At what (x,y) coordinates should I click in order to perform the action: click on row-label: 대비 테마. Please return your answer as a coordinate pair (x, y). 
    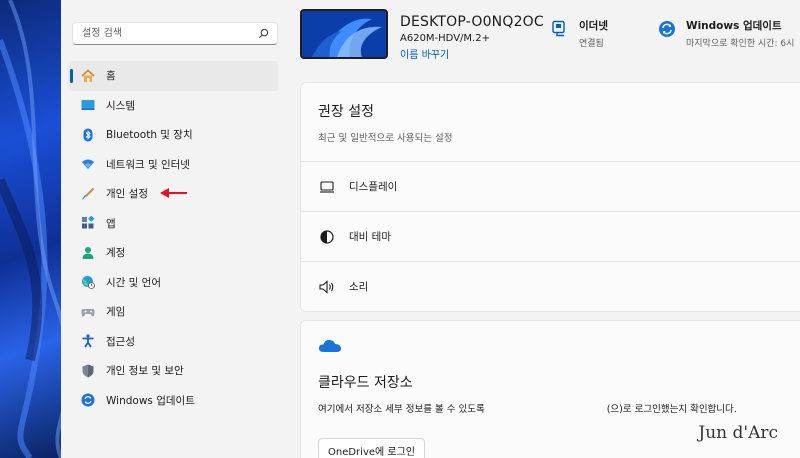
    Looking at the image, I should click on (370, 237).